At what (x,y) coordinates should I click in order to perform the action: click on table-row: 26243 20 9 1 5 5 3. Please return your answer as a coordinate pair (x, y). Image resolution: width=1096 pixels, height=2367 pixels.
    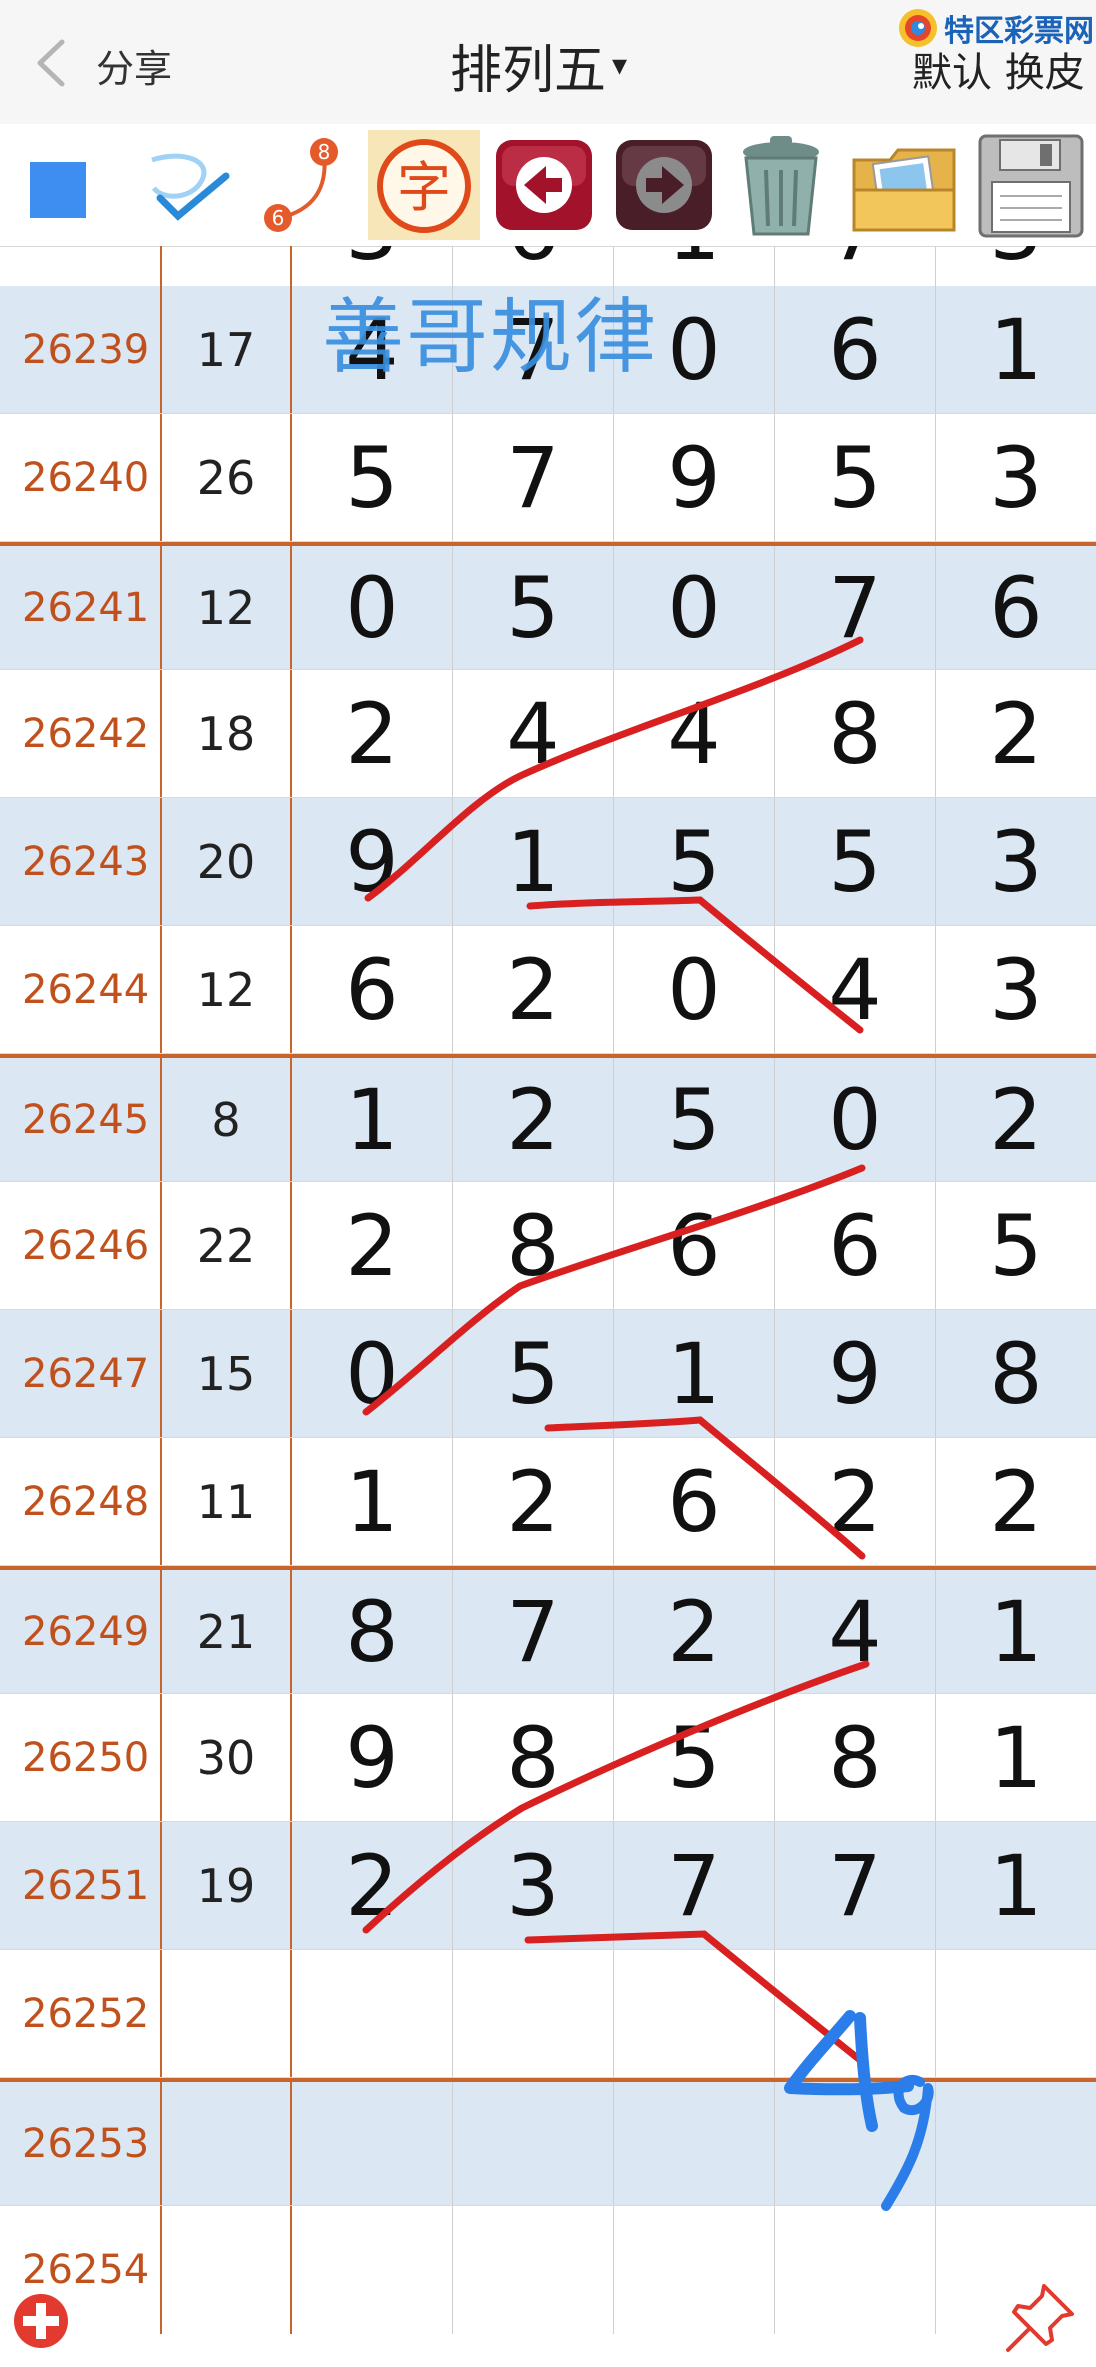
    Looking at the image, I should click on (548, 862).